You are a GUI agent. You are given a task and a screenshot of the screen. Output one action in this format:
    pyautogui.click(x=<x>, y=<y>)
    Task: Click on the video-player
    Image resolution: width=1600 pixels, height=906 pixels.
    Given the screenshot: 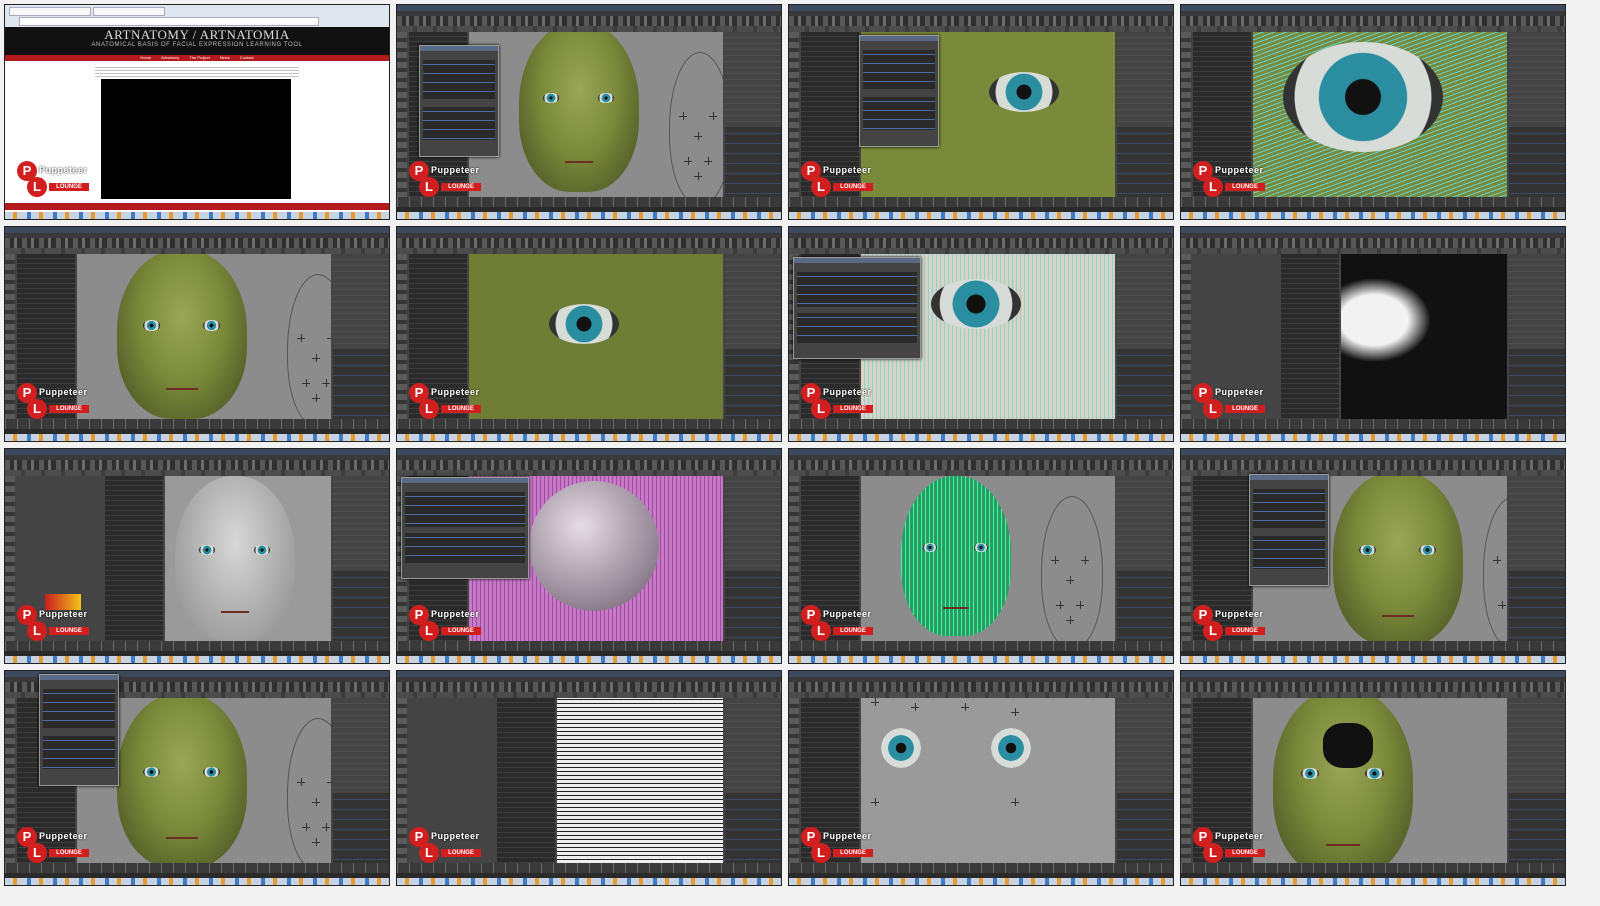 What is the action you would take?
    pyautogui.click(x=196, y=139)
    